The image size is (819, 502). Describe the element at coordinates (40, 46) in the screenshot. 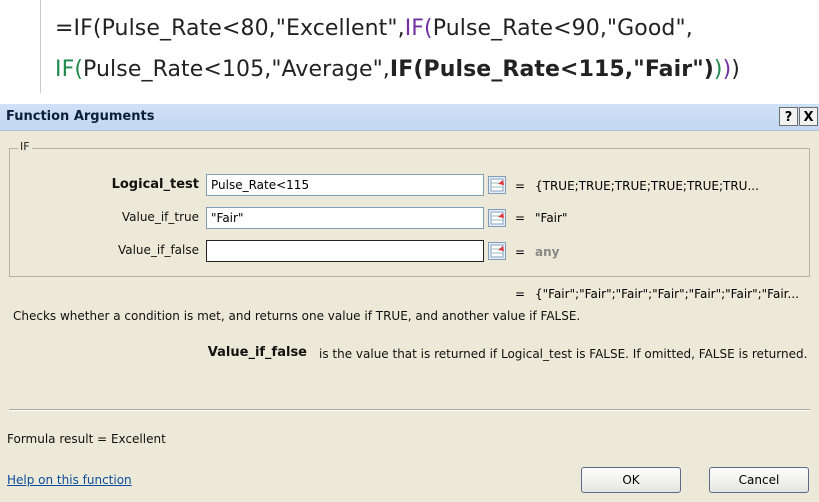

I see `formula-left-border` at that location.